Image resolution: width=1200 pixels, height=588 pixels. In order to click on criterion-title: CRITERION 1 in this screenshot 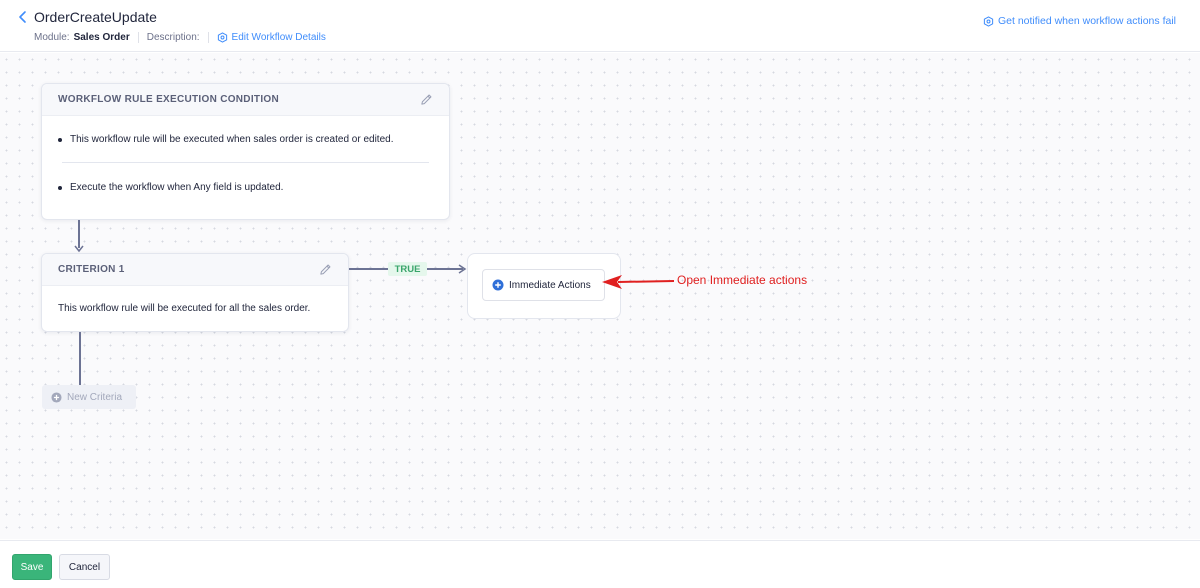, I will do `click(91, 269)`.